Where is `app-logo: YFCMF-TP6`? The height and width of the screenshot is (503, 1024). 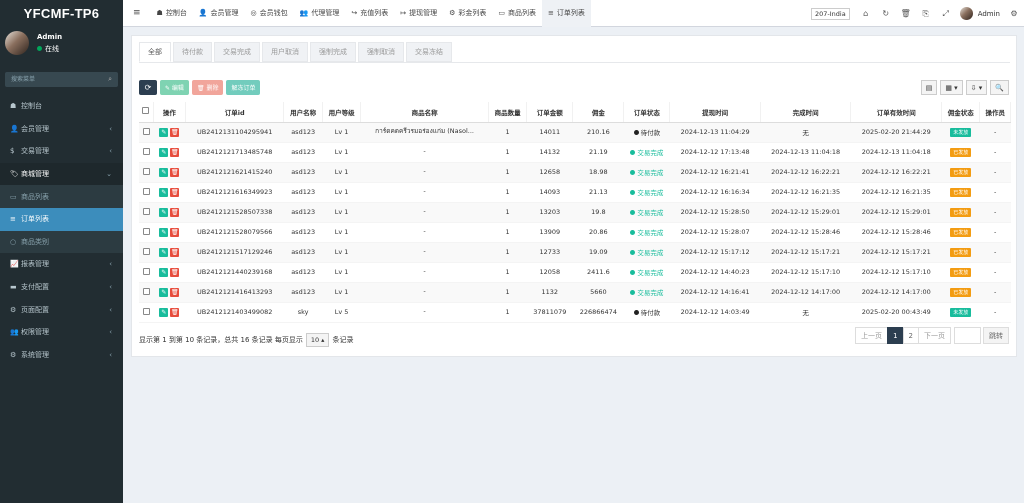
app-logo: YFCMF-TP6 is located at coordinates (61, 13).